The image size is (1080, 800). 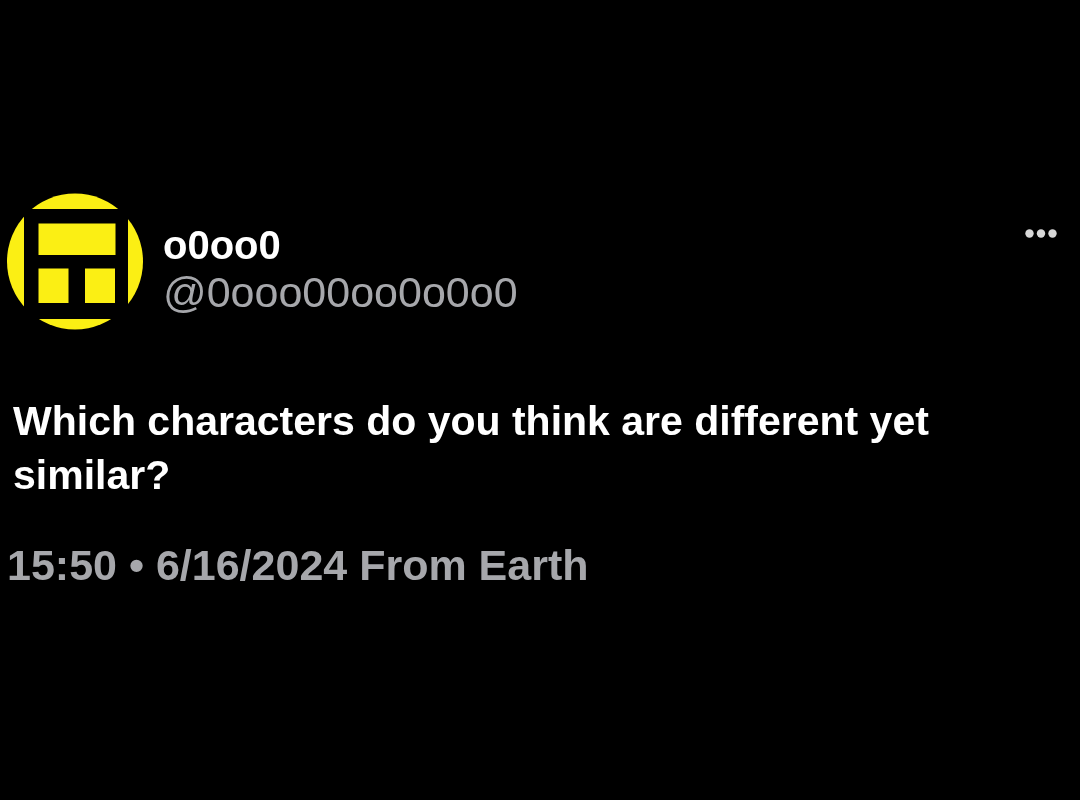 I want to click on more-icon, so click(x=1041, y=233).